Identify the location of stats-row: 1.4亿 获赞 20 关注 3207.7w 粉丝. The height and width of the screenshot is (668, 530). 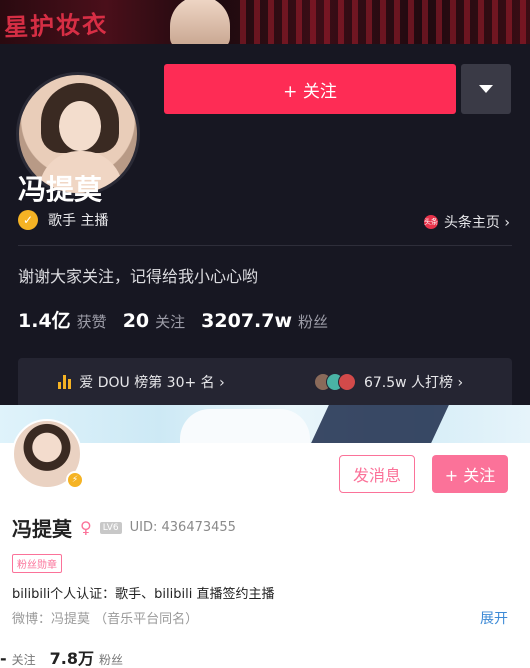
(173, 319).